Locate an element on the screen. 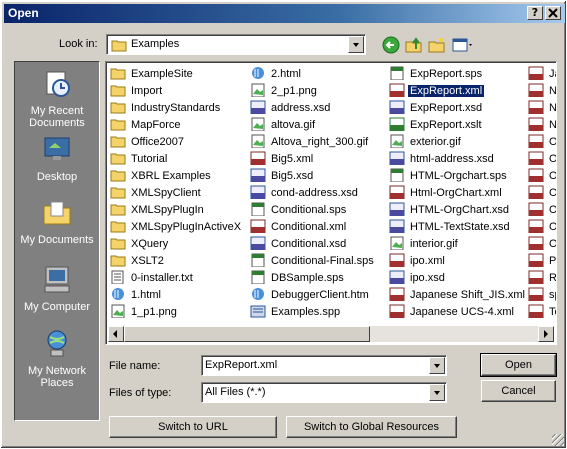 The width and height of the screenshot is (567, 449). file-item: ExpReport.sps is located at coordinates (458, 74).